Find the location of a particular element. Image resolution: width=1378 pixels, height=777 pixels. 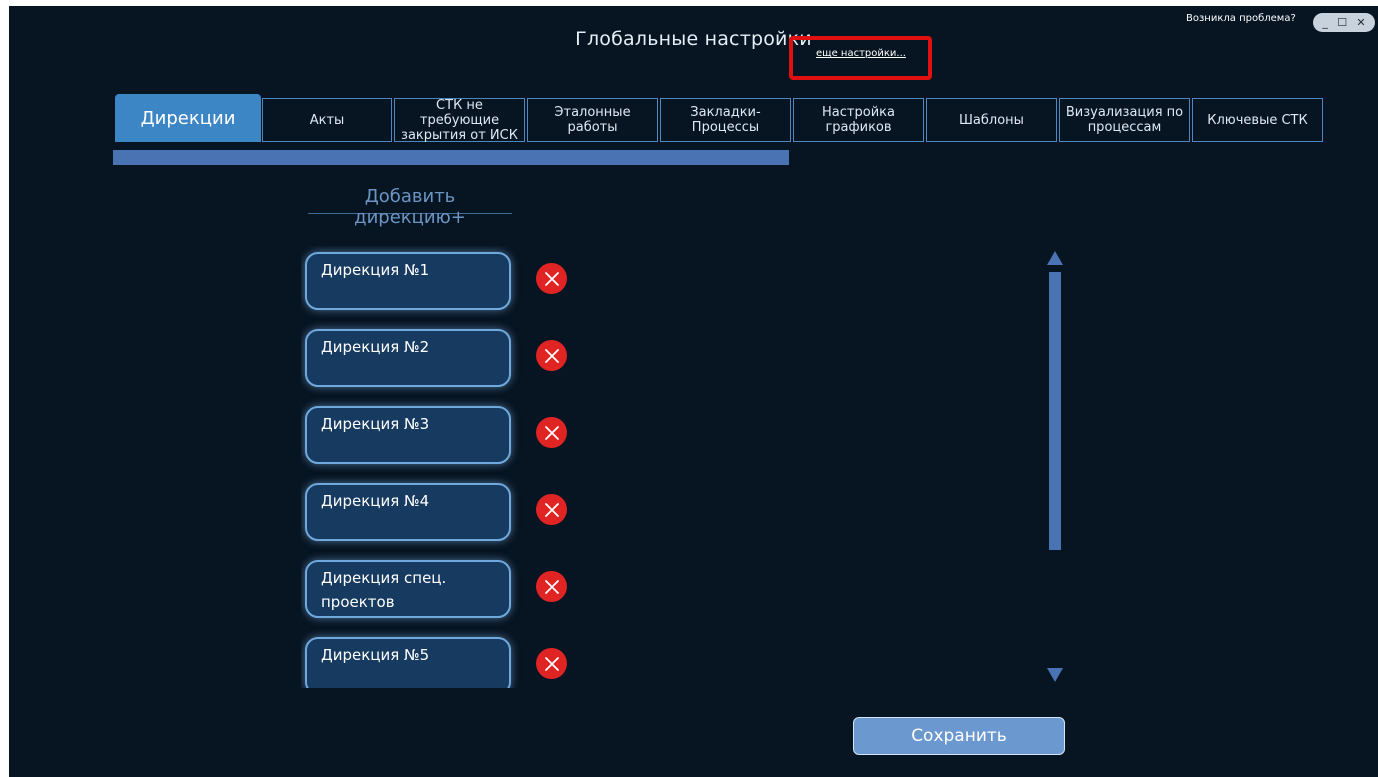

direction-name-field: Дирекция №5 is located at coordinates (408, 662).